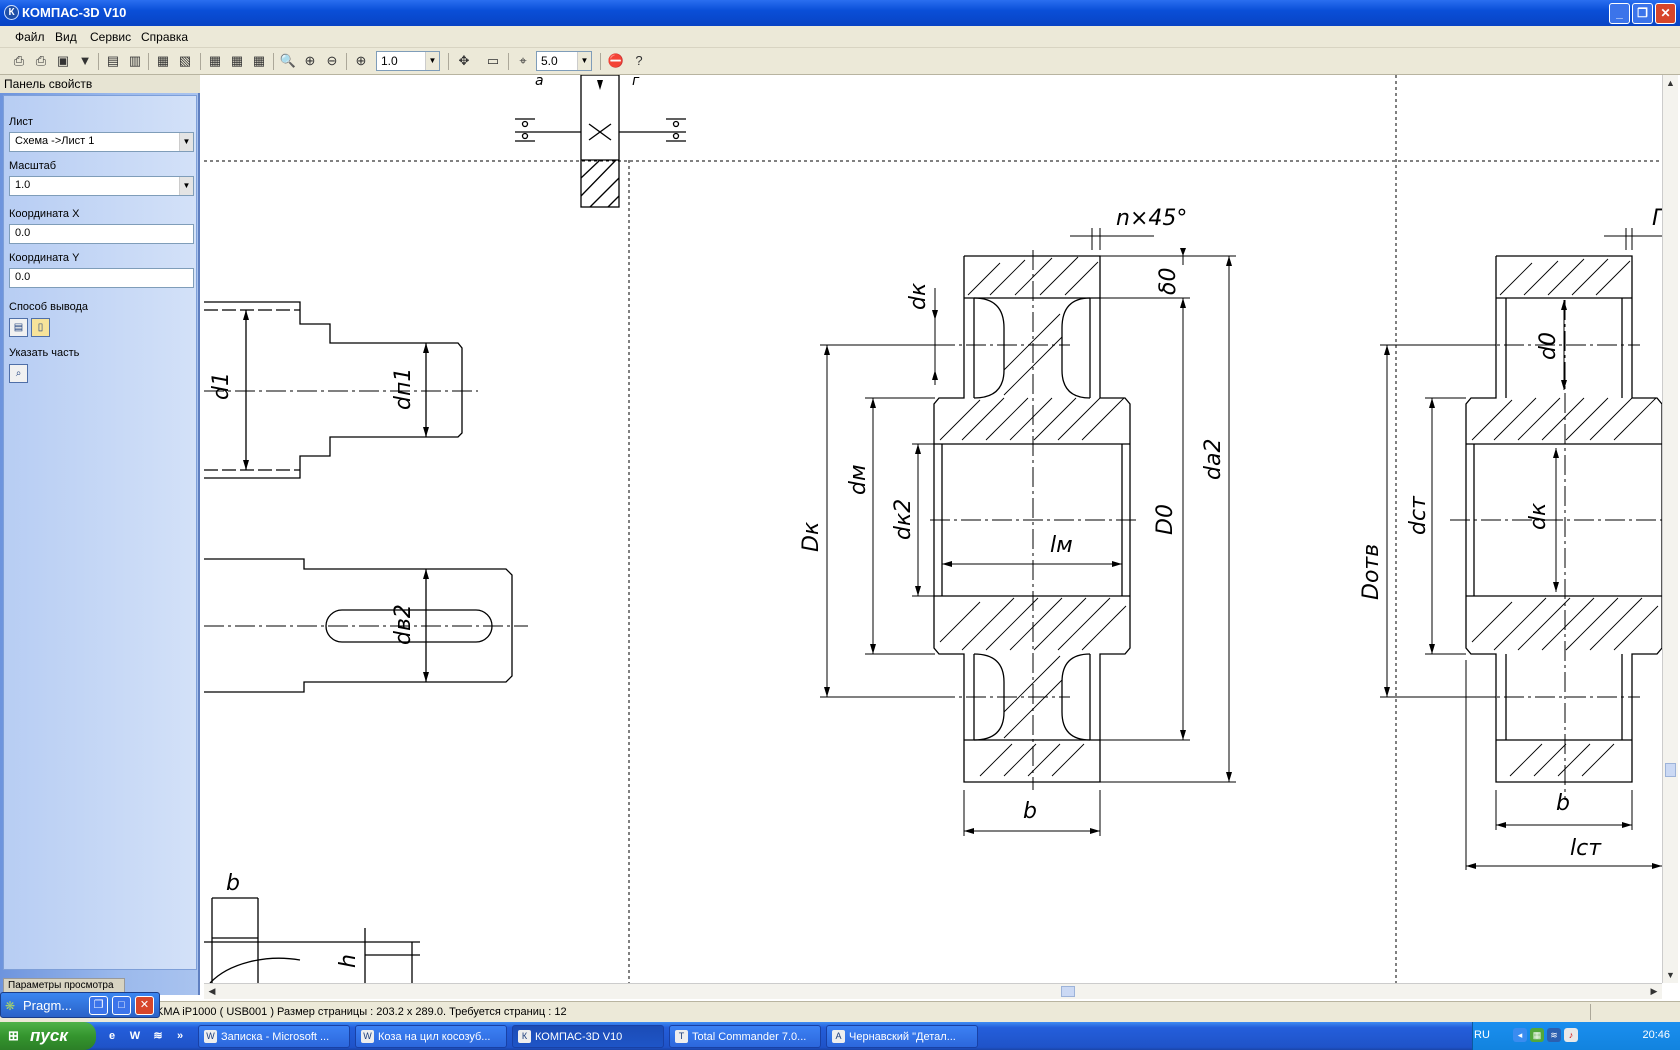 The height and width of the screenshot is (1050, 1680). What do you see at coordinates (101, 234) in the screenshot?
I see `coord-x-field: 0.0` at bounding box center [101, 234].